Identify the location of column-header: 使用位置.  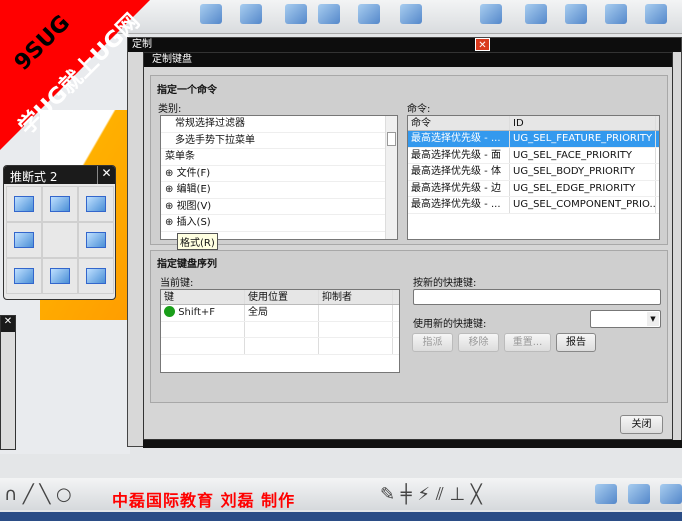
(282, 297).